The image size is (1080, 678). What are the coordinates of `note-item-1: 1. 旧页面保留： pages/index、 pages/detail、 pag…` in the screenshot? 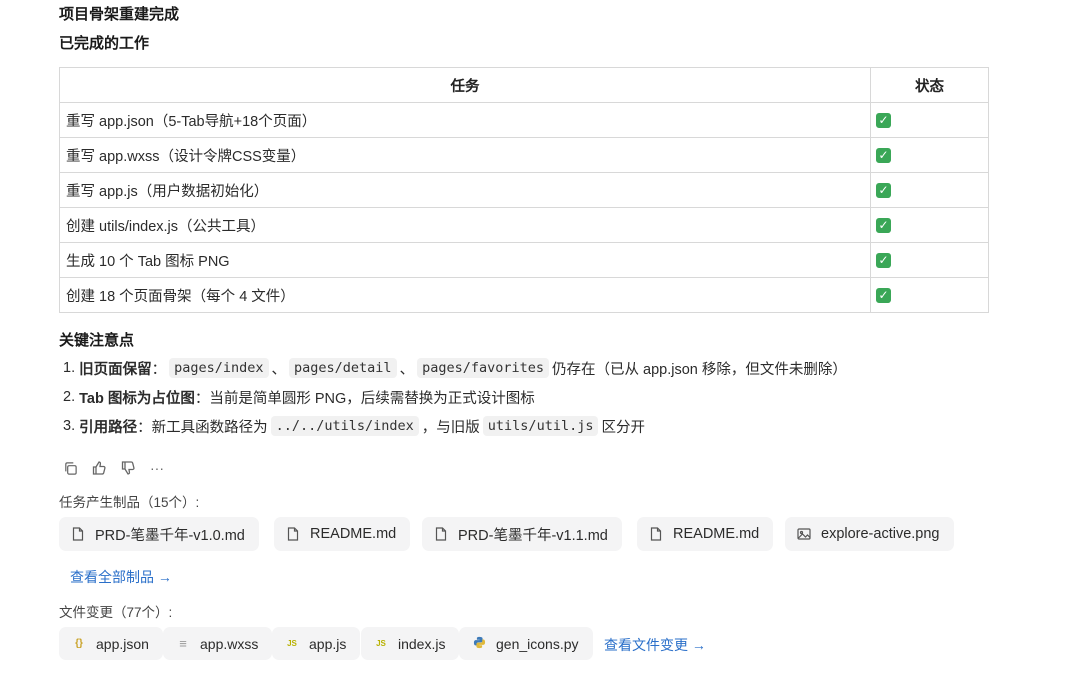 It's located at (455, 368).